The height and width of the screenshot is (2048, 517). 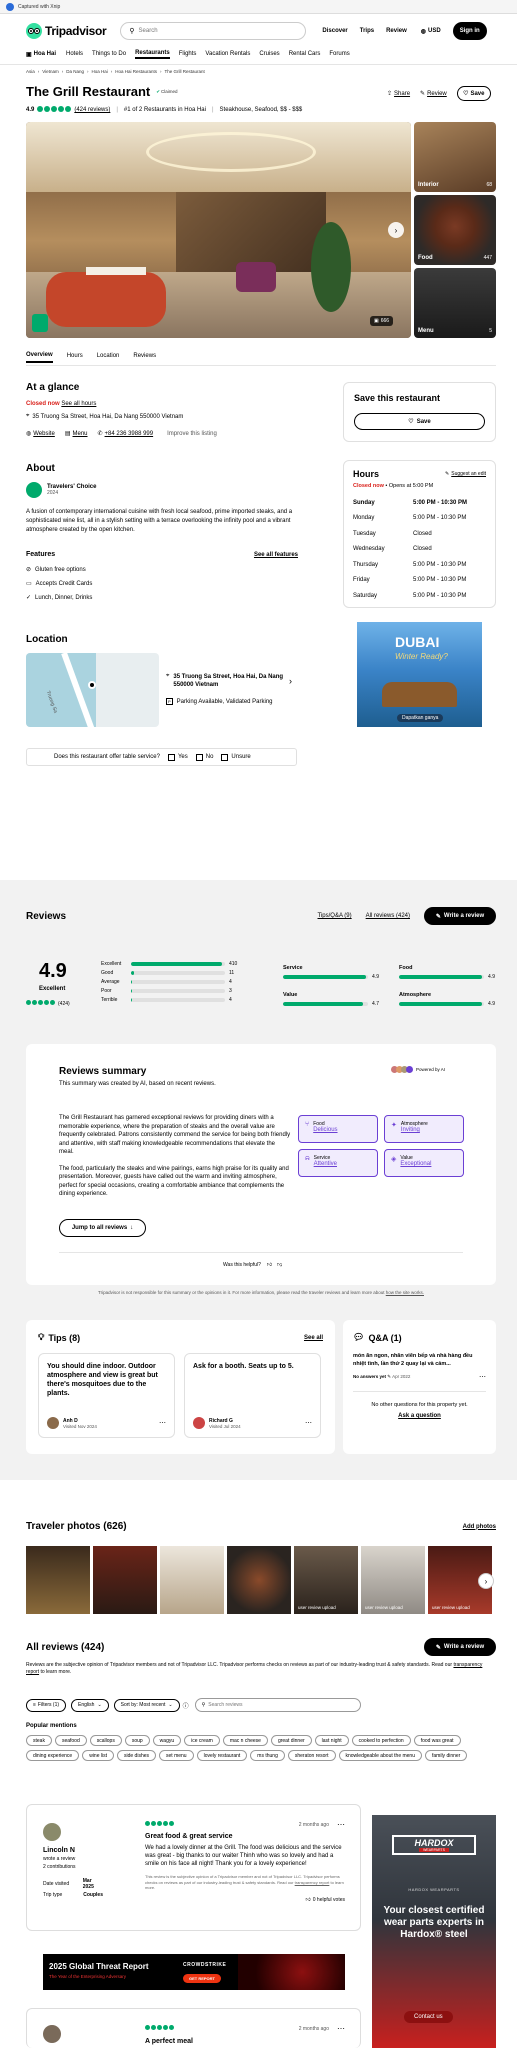 I want to click on website-link: ◍ Website, so click(x=40, y=434).